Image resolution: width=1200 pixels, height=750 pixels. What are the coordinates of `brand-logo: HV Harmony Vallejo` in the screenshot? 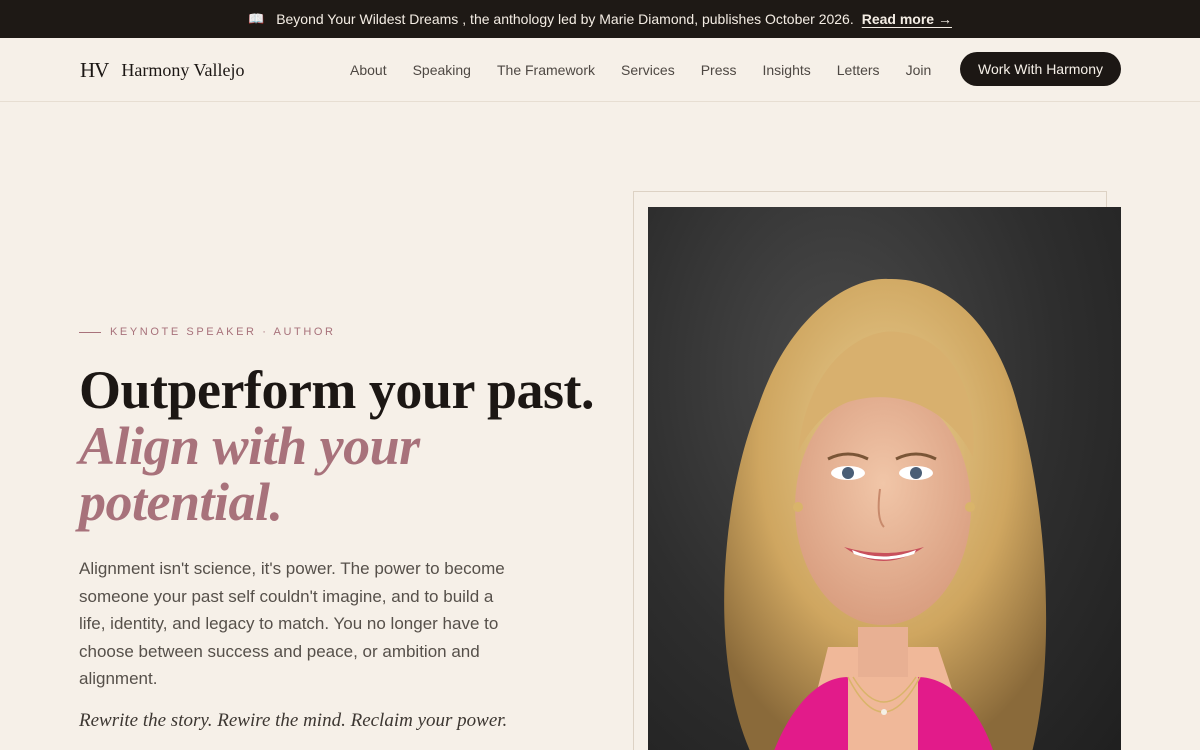 It's located at (162, 70).